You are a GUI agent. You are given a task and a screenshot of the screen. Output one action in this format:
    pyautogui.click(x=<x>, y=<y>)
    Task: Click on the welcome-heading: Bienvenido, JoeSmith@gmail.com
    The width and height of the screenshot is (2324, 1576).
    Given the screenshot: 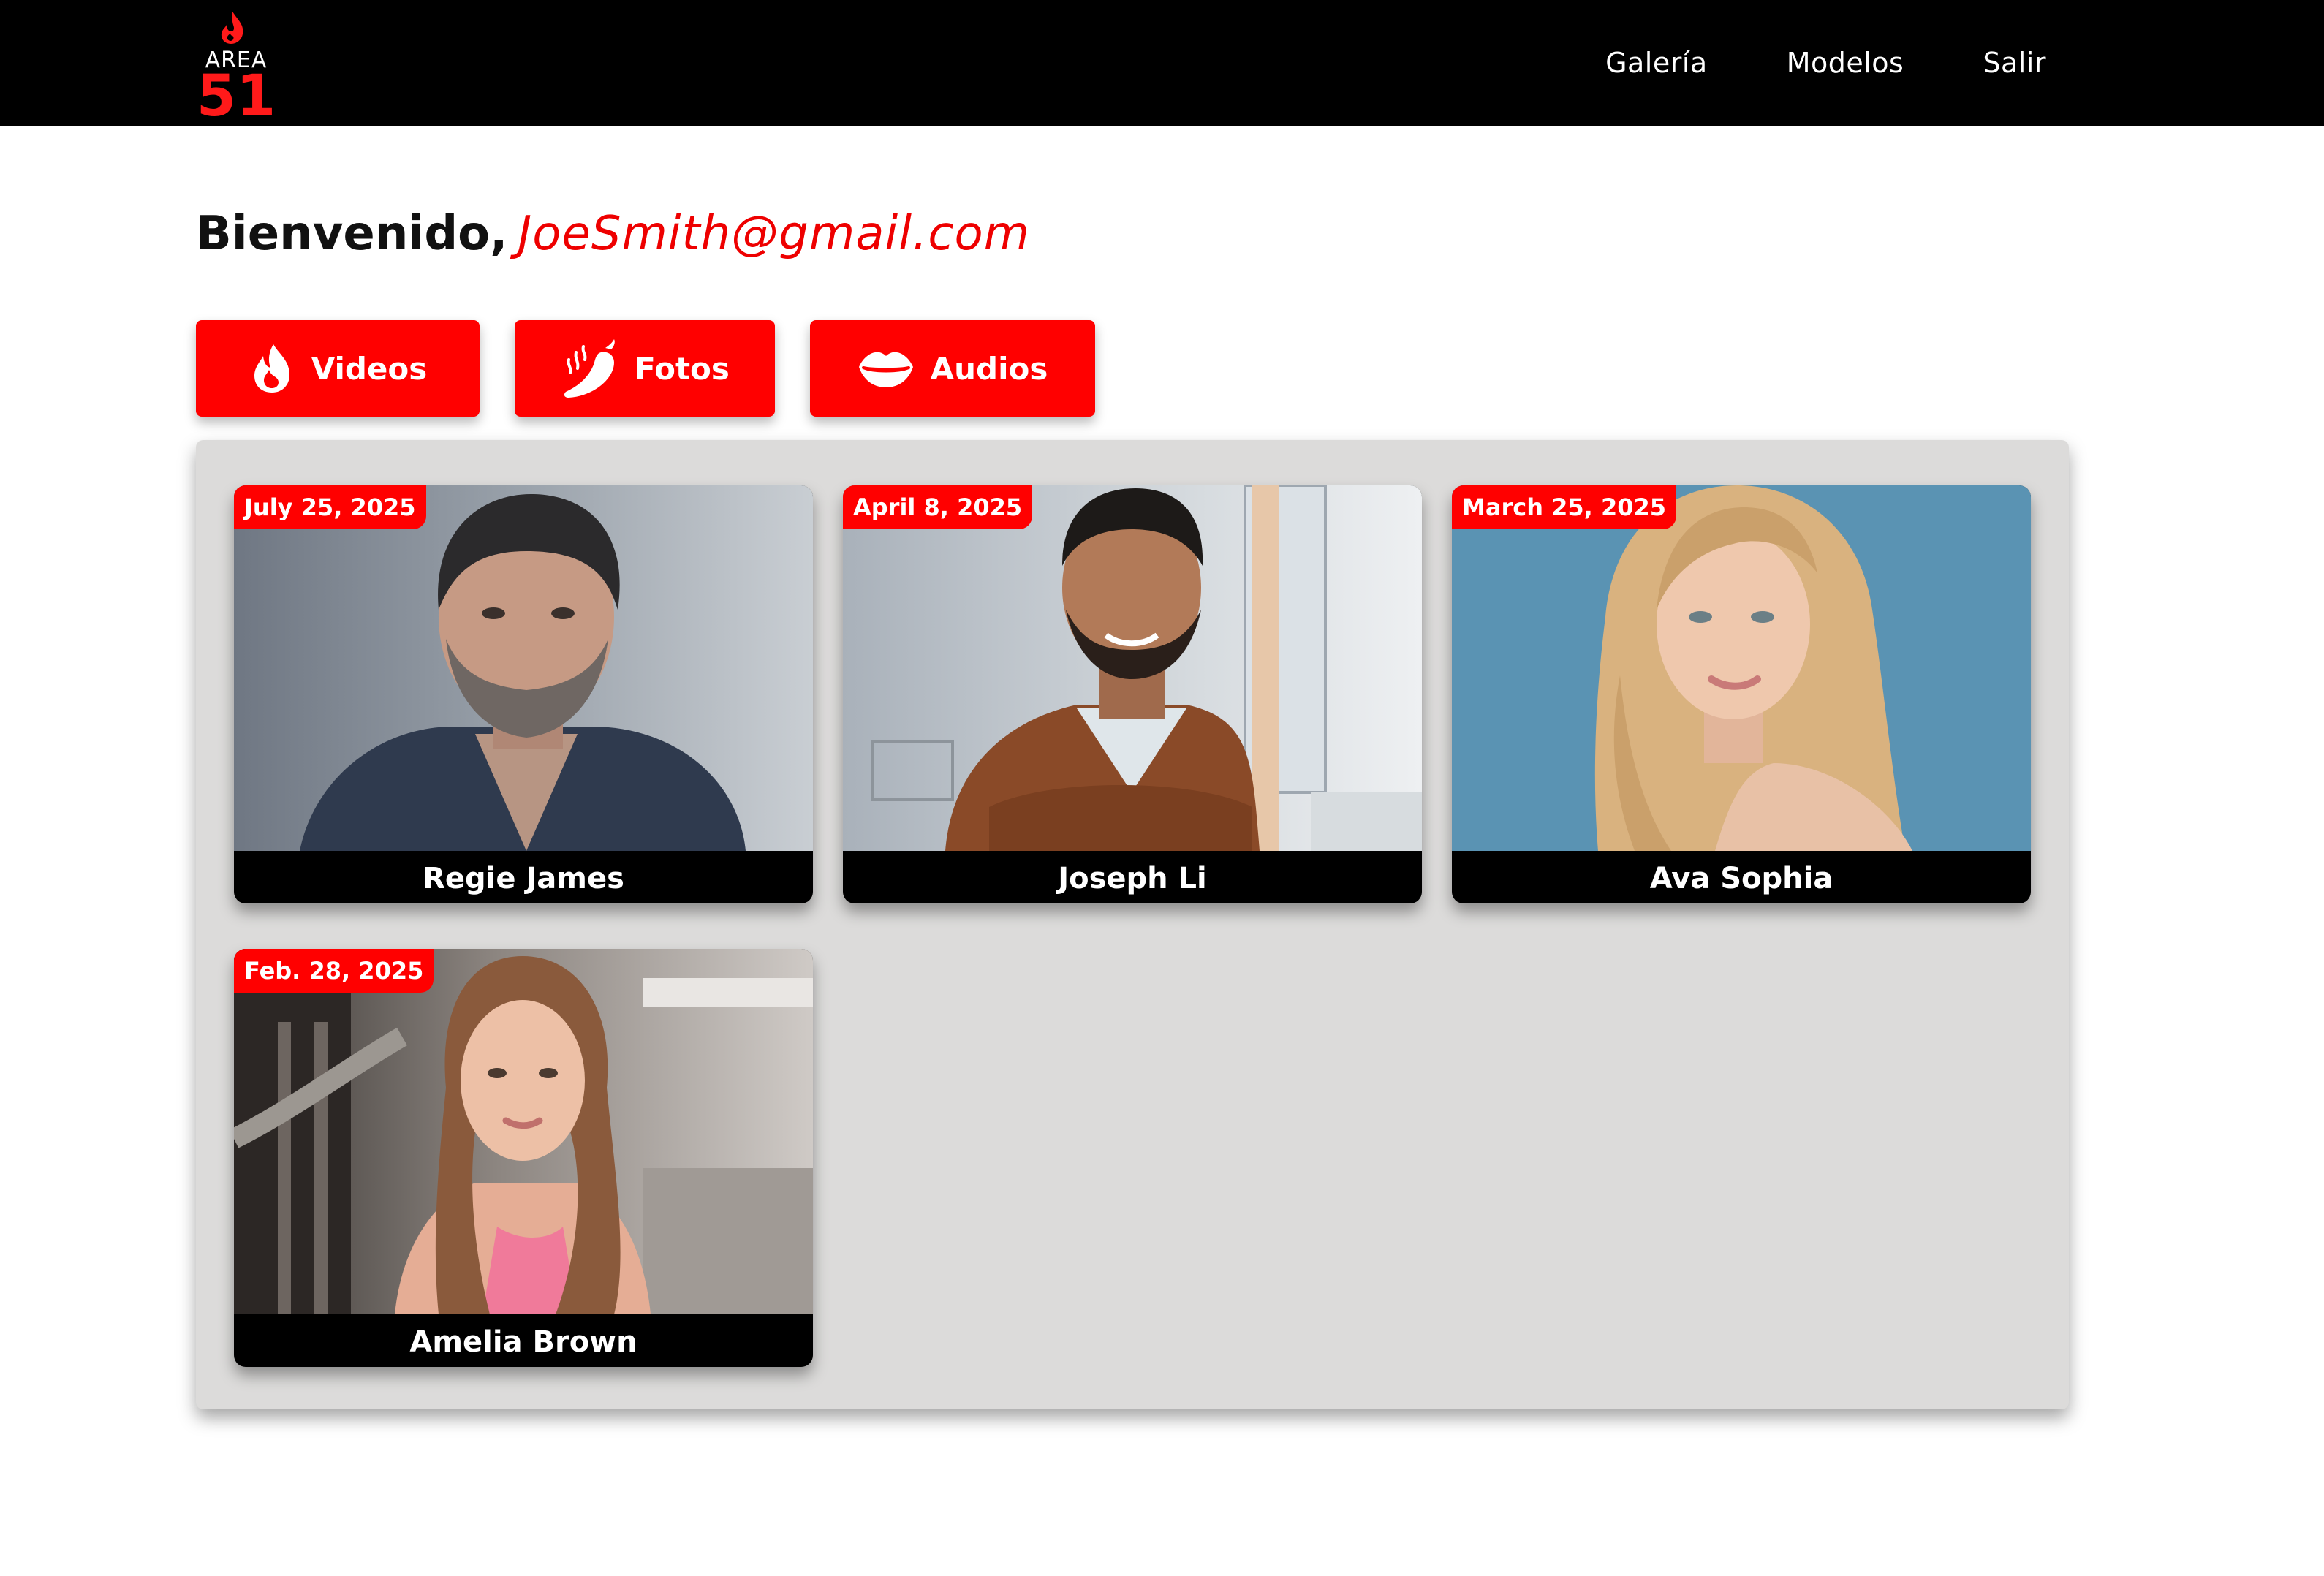 What is the action you would take?
    pyautogui.click(x=613, y=234)
    